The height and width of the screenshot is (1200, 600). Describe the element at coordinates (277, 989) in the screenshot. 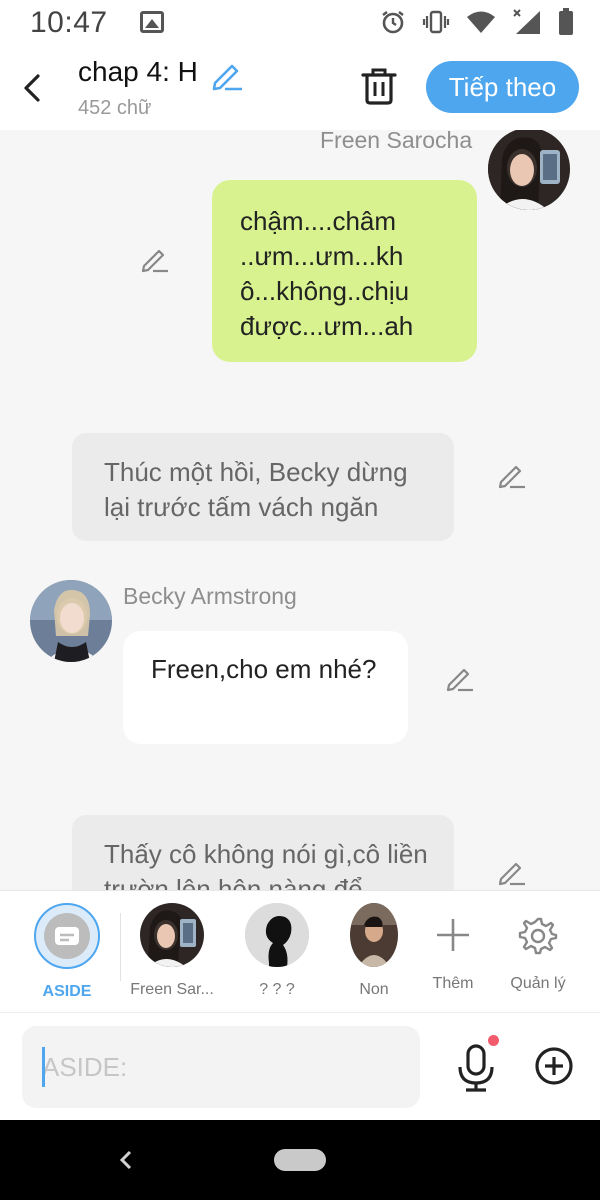

I see `character-label: ? ? ?` at that location.